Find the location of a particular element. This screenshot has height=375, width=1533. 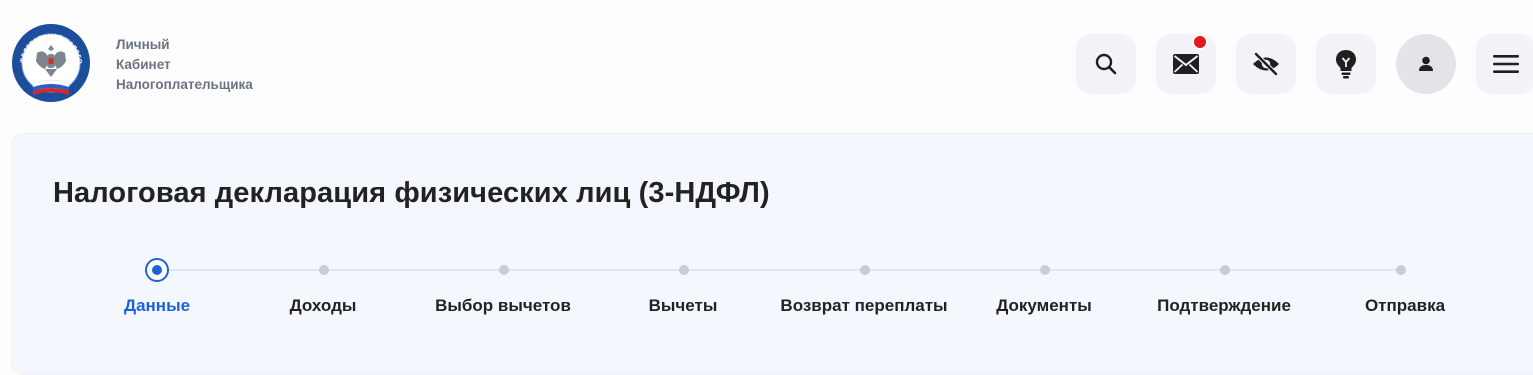

tips-button is located at coordinates (1346, 64).